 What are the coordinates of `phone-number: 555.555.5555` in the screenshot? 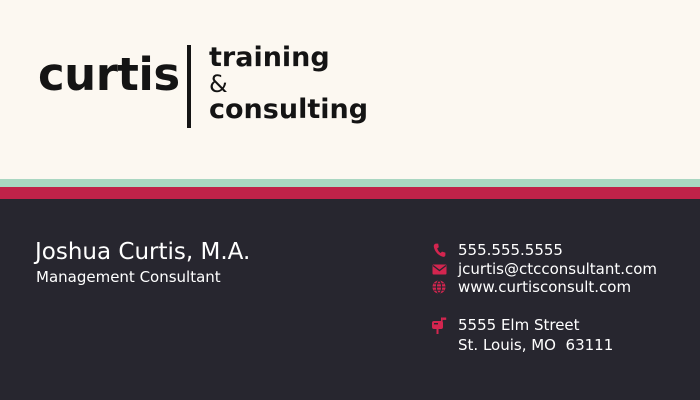 It's located at (510, 249).